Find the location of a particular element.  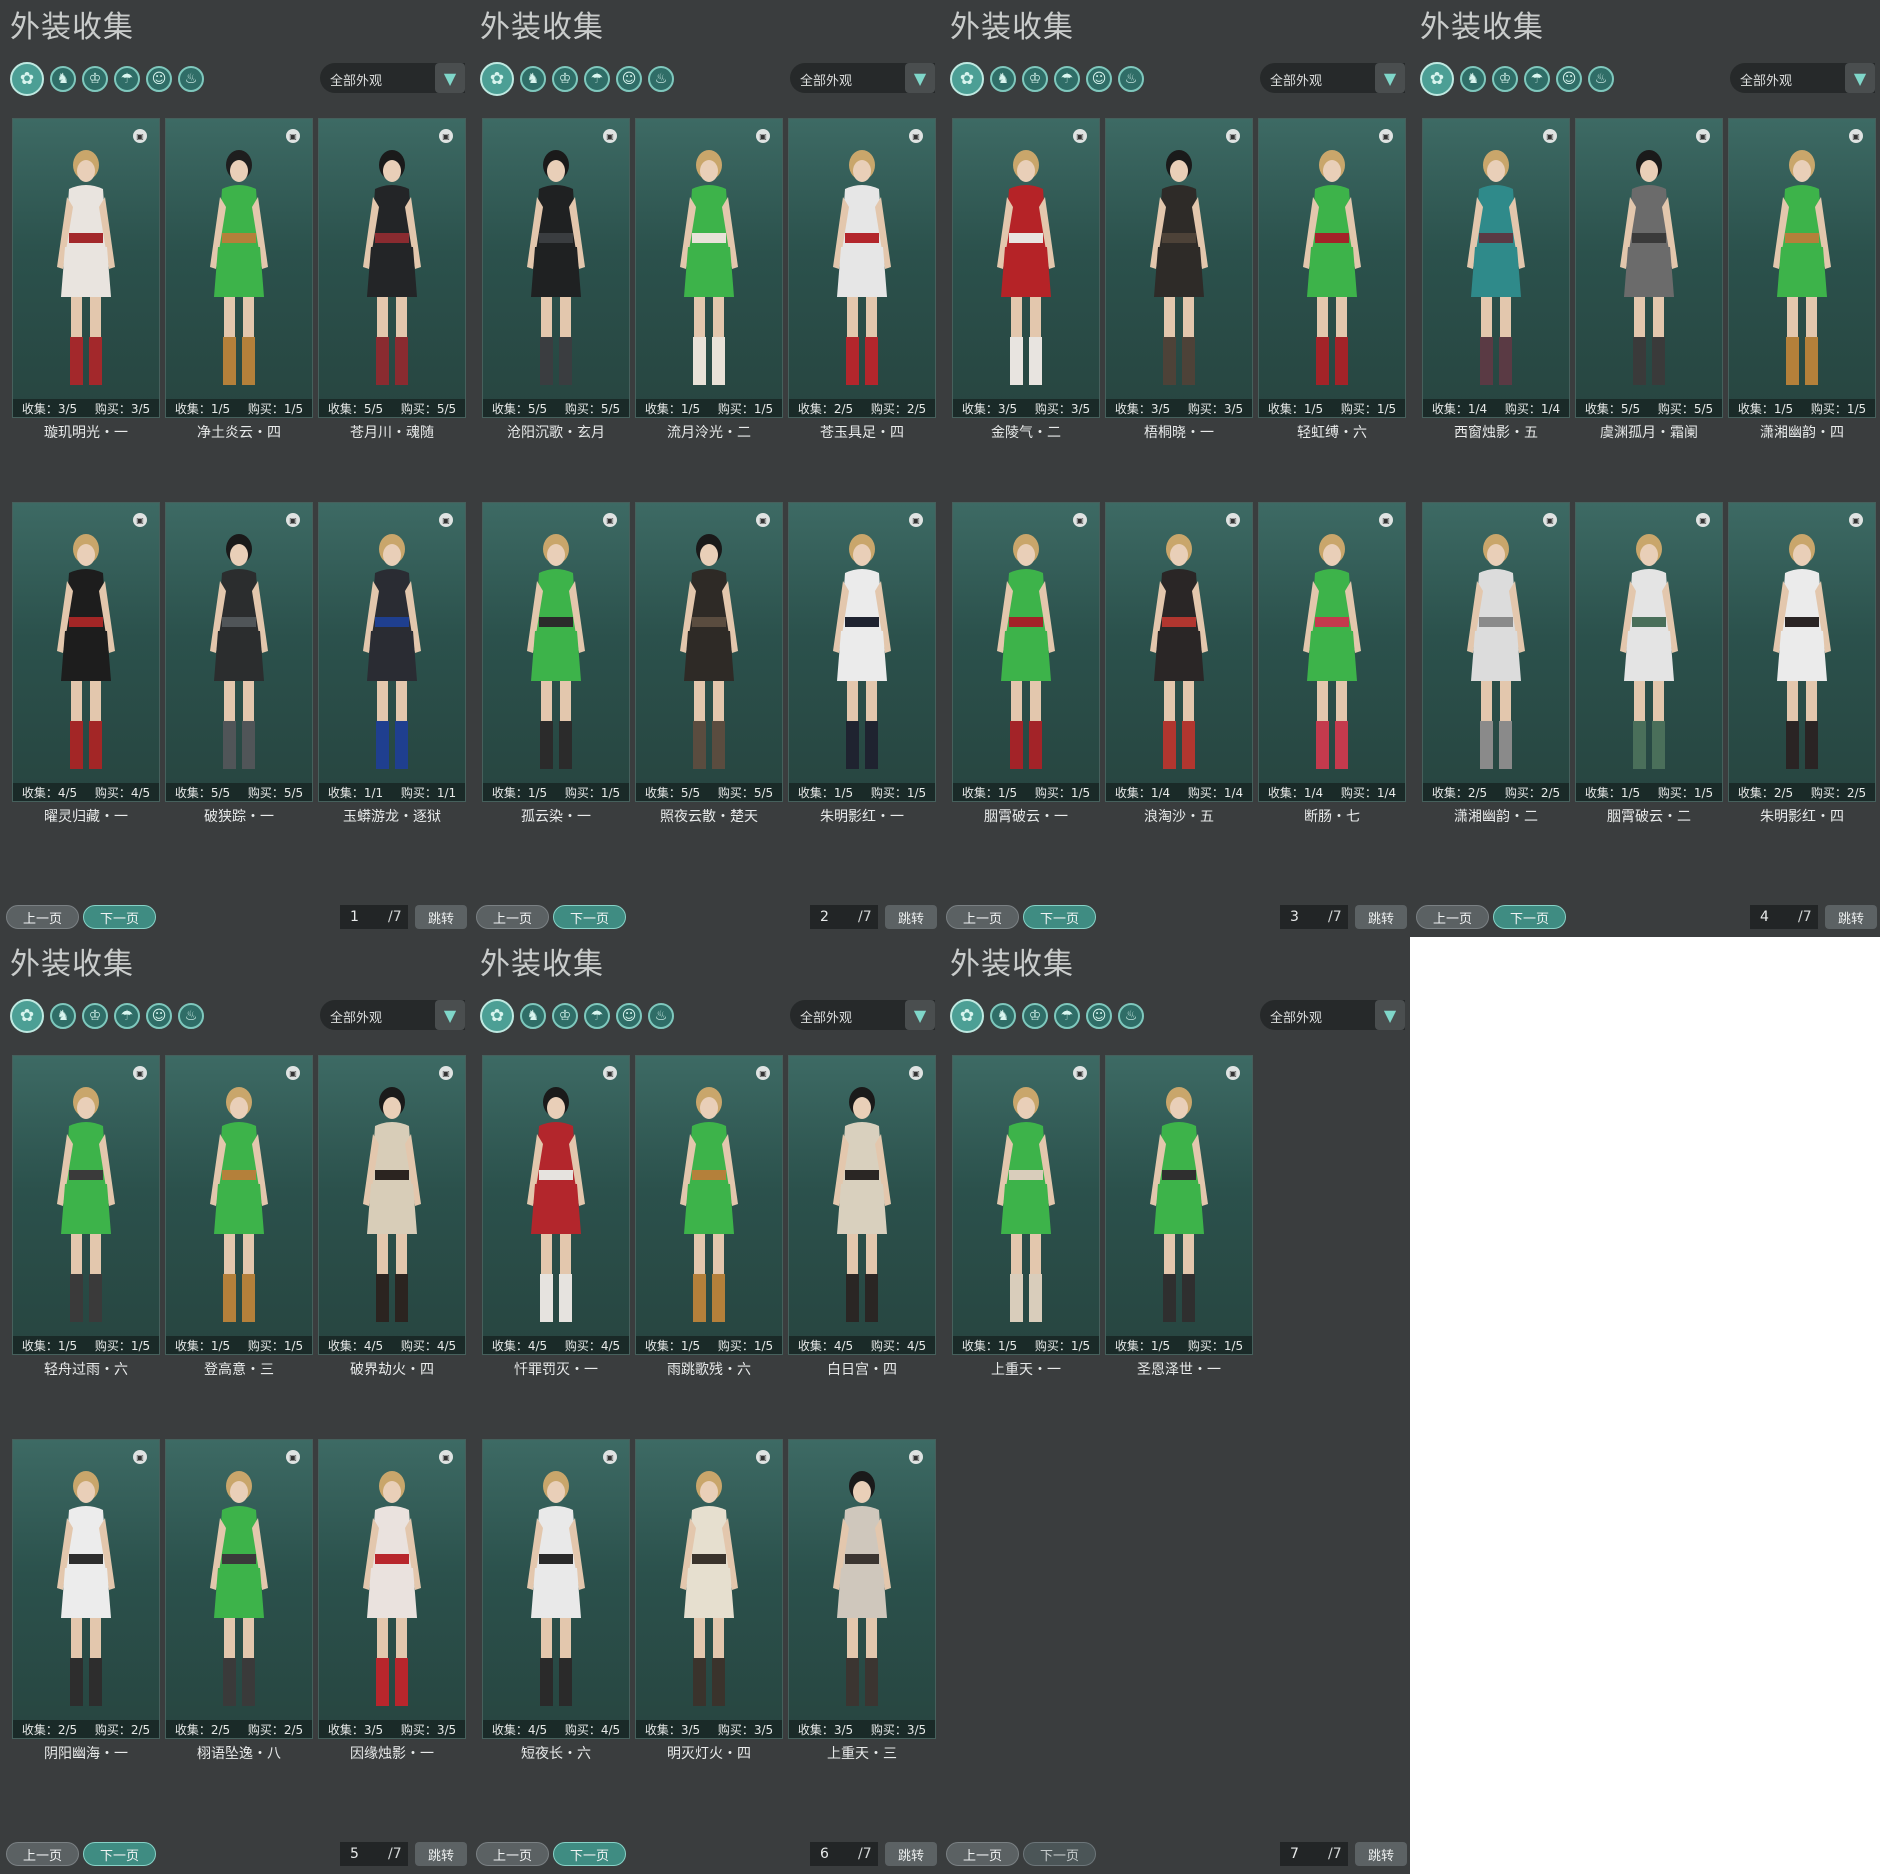

page-number-input: 5 is located at coordinates (365, 1854).